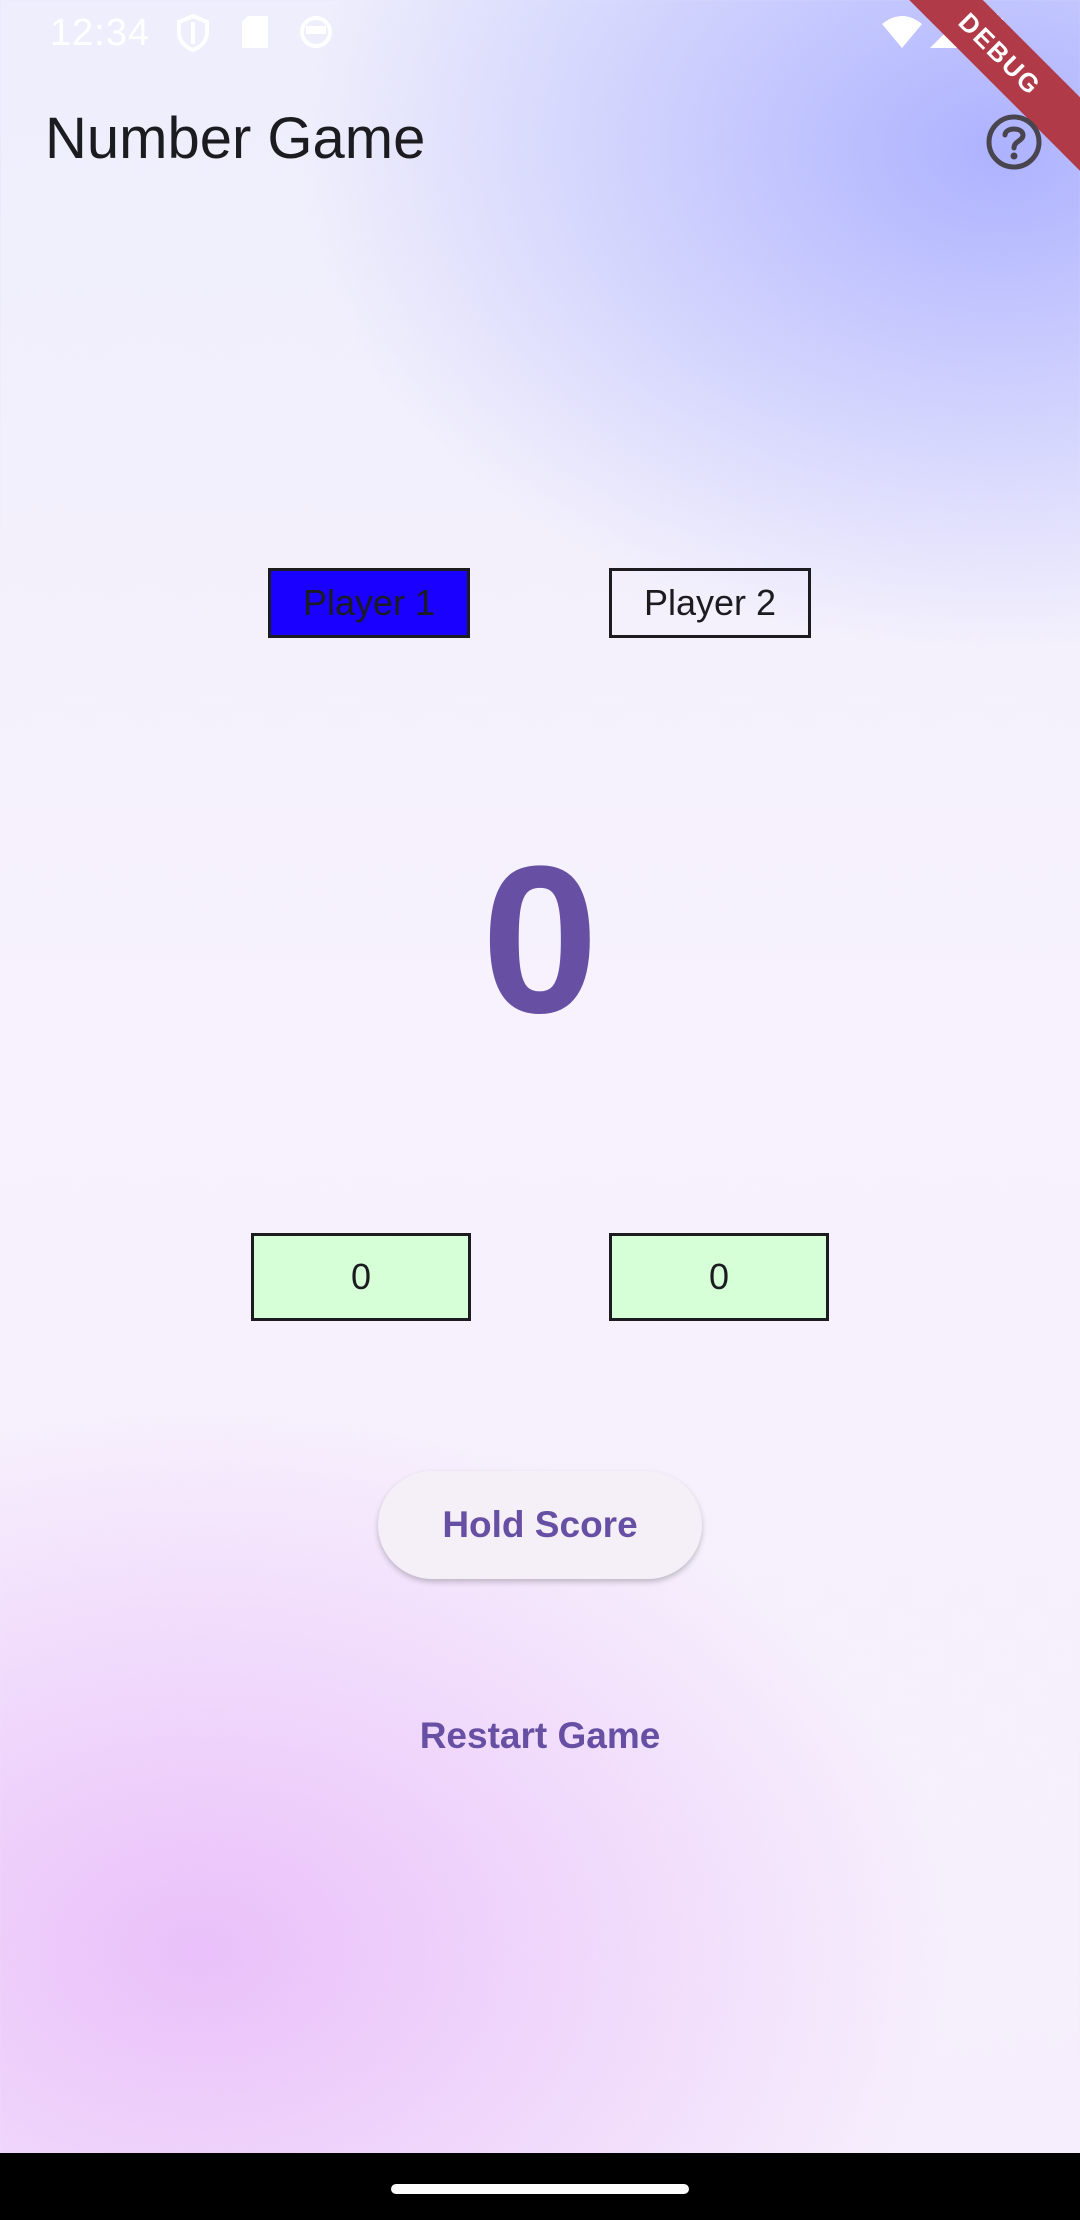 The width and height of the screenshot is (1080, 2220). Describe the element at coordinates (100, 33) in the screenshot. I see `status-time: 12:34` at that location.